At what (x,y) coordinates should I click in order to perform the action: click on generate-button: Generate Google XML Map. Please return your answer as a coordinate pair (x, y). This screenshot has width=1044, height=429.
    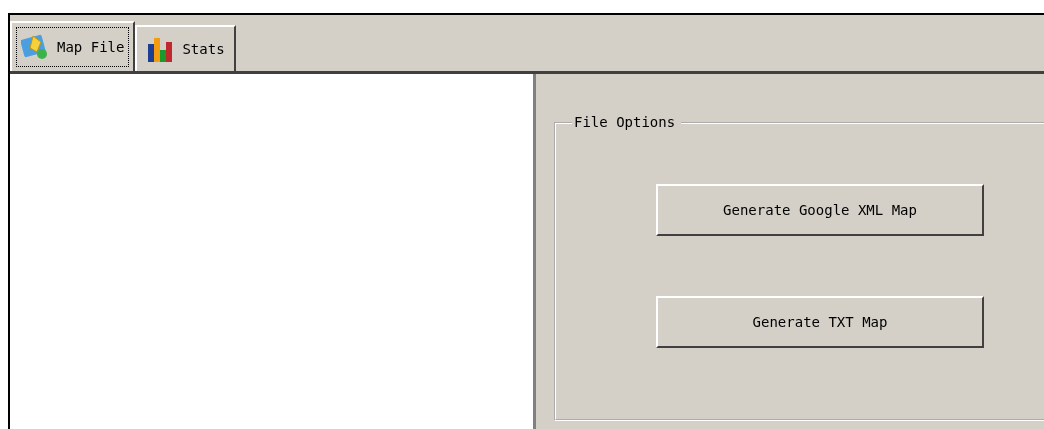
    Looking at the image, I should click on (820, 210).